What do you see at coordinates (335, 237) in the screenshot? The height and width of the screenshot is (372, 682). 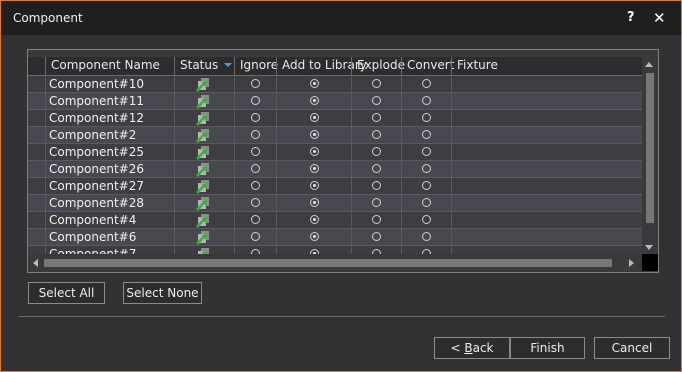 I see `table-row: Component#6` at bounding box center [335, 237].